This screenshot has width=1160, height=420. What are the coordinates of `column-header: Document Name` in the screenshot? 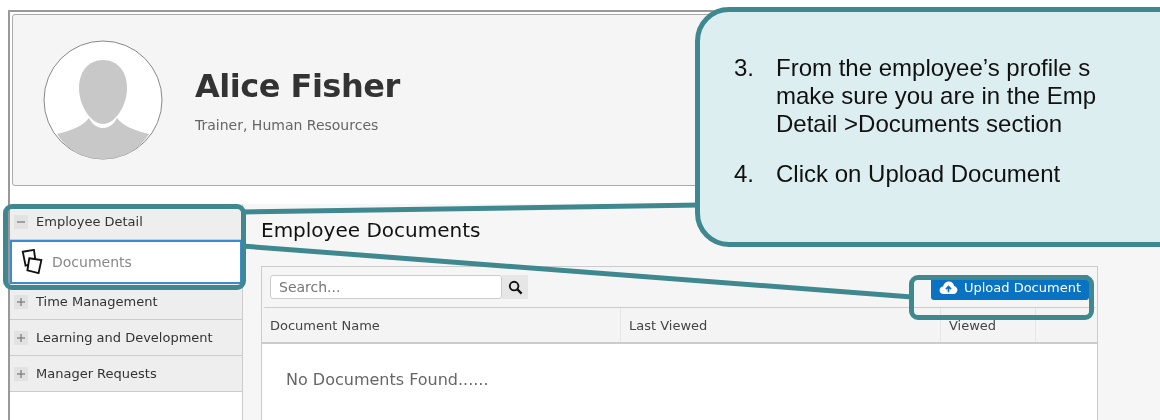 It's located at (441, 325).